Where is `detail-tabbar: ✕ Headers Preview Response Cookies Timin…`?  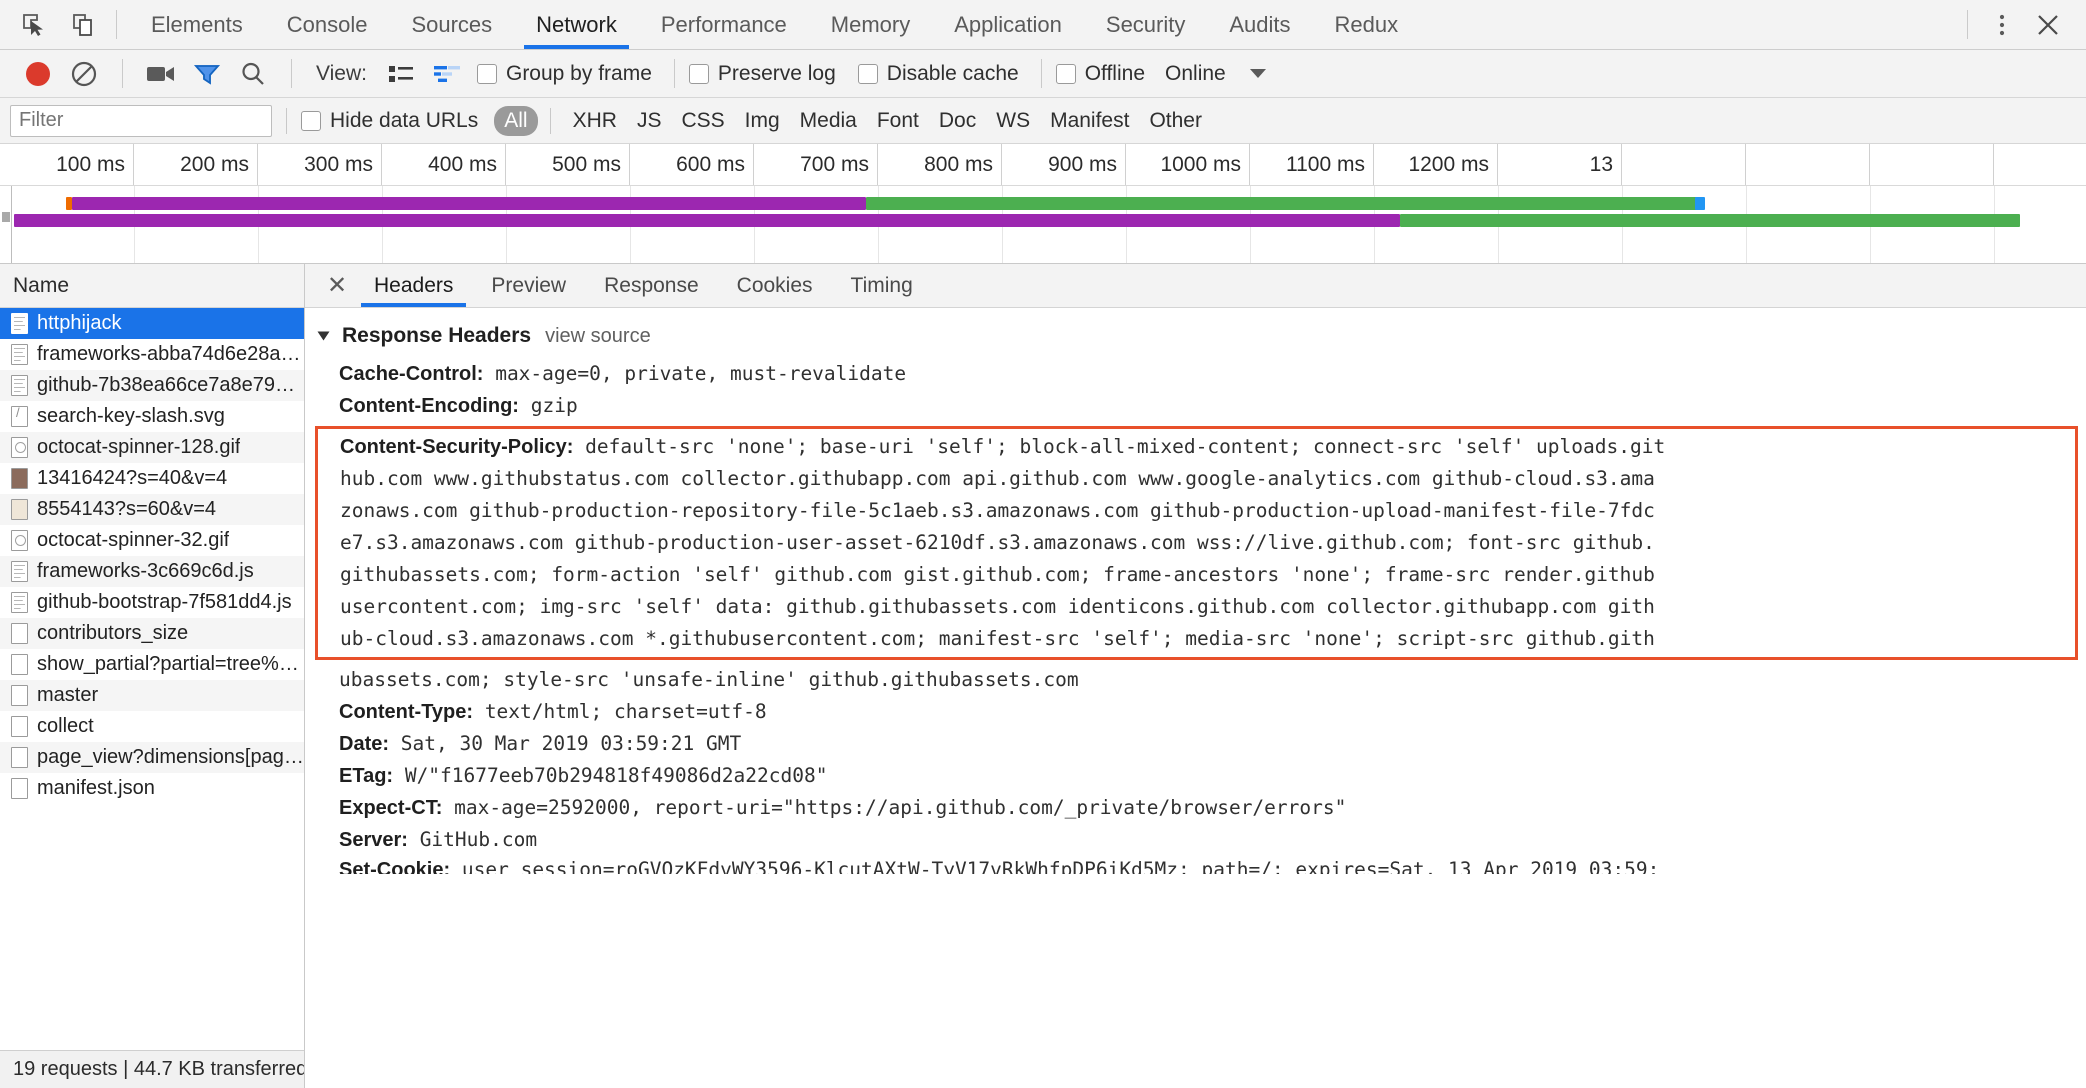 detail-tabbar: ✕ Headers Preview Response Cookies Timin… is located at coordinates (1195, 286).